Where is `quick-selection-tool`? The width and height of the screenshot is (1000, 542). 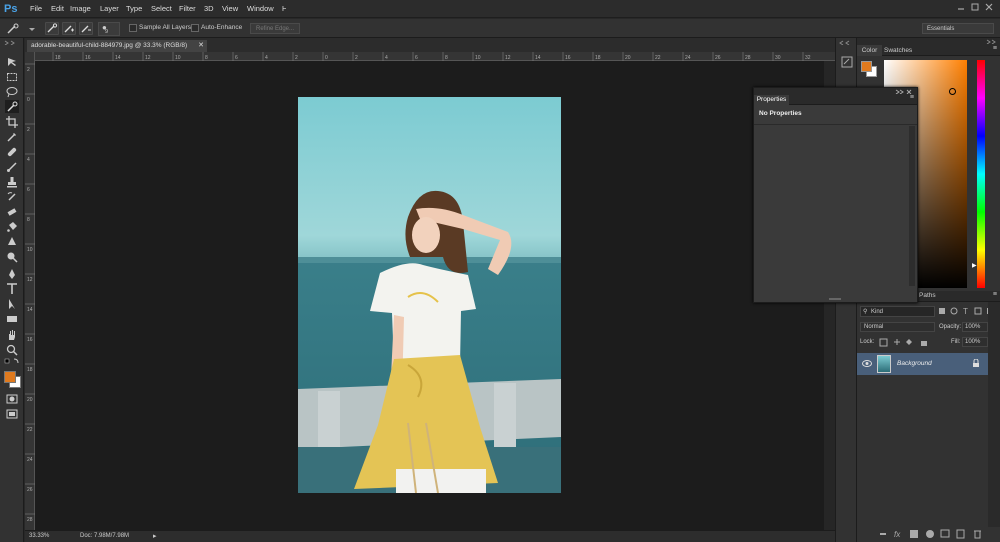 quick-selection-tool is located at coordinates (12, 106).